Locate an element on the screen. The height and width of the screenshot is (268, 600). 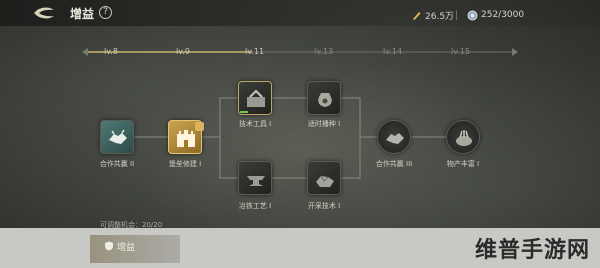
resource-pen-value: 26.5万 is located at coordinates (440, 16).